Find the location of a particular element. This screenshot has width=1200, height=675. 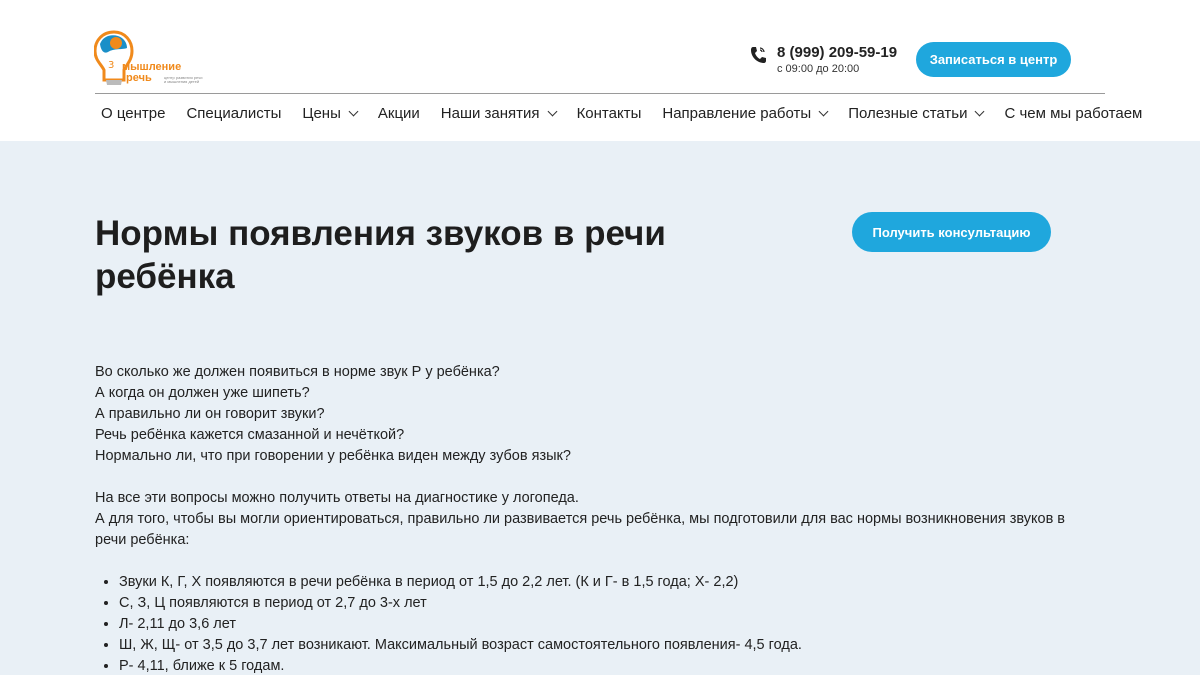

nav-item-label: Цены is located at coordinates (321, 113).